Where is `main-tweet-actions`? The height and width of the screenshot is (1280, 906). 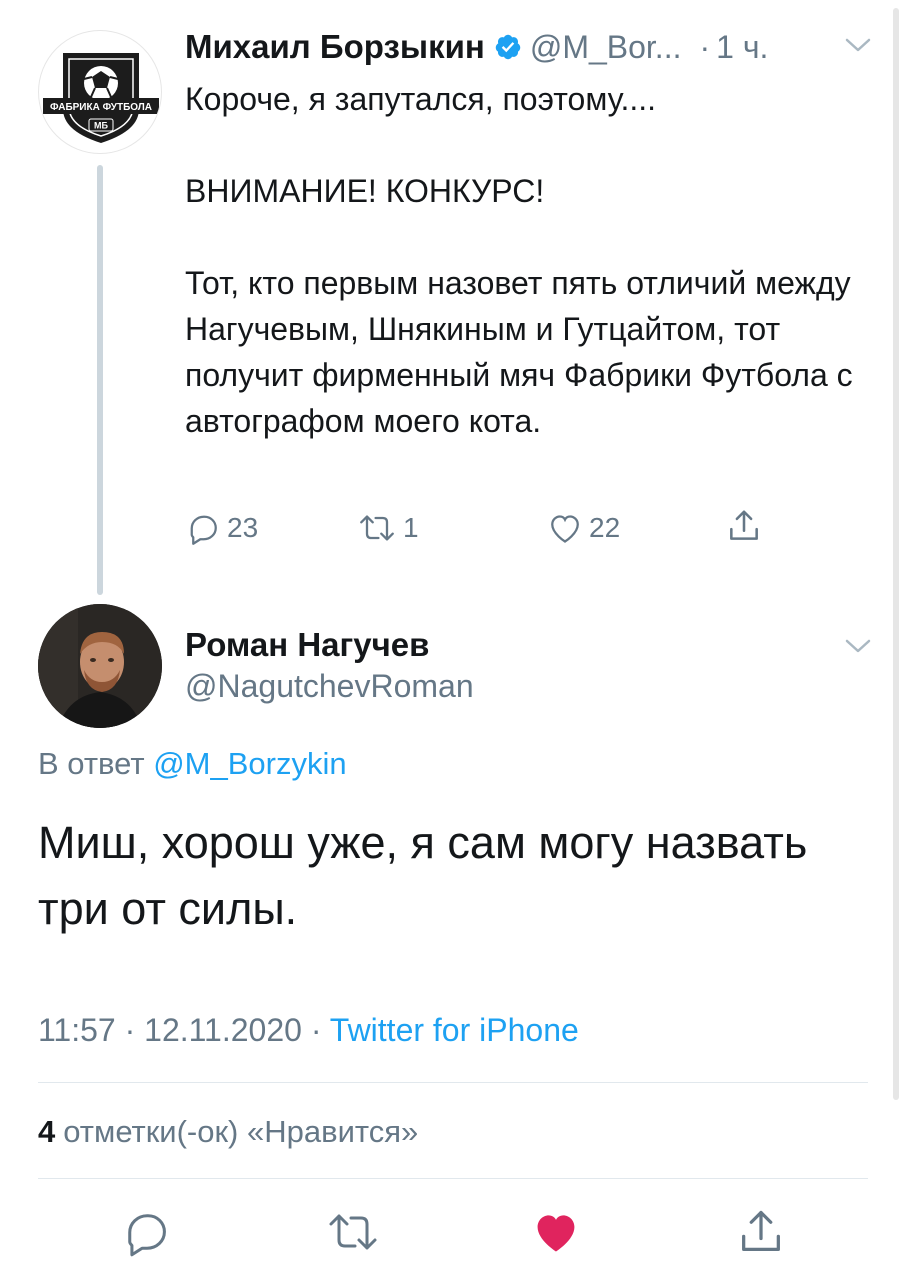
main-tweet-actions is located at coordinates (453, 1235).